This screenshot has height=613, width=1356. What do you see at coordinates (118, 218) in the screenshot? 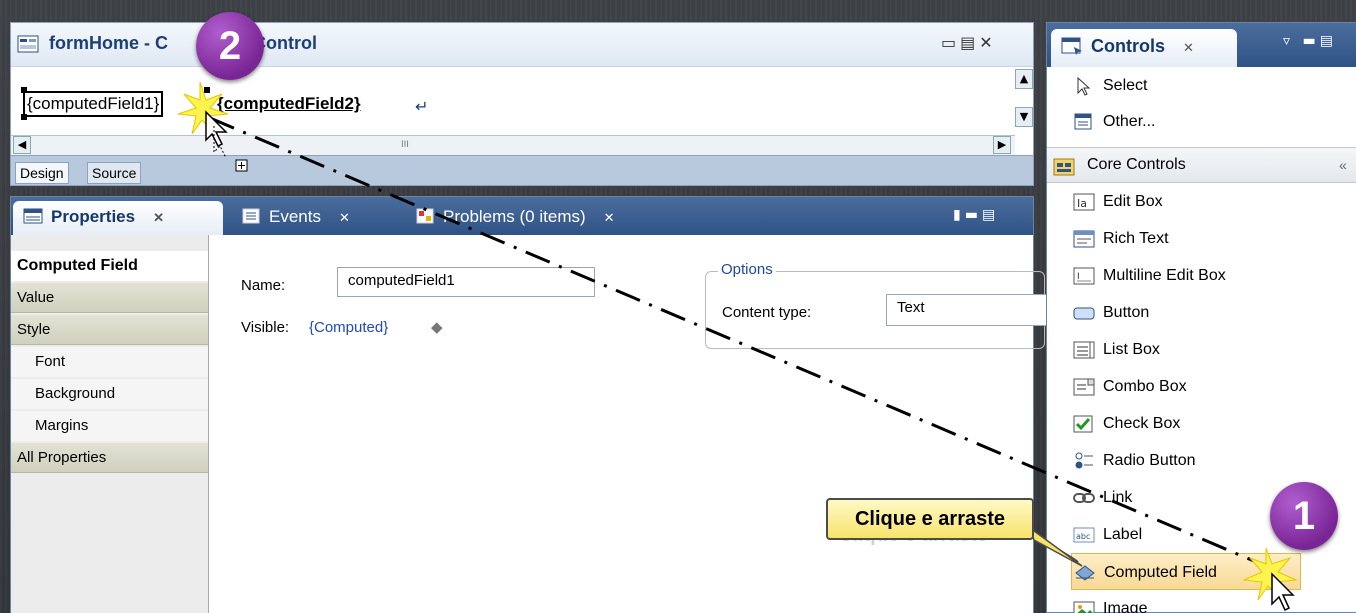
I see `tab-properties: Properties ✕` at bounding box center [118, 218].